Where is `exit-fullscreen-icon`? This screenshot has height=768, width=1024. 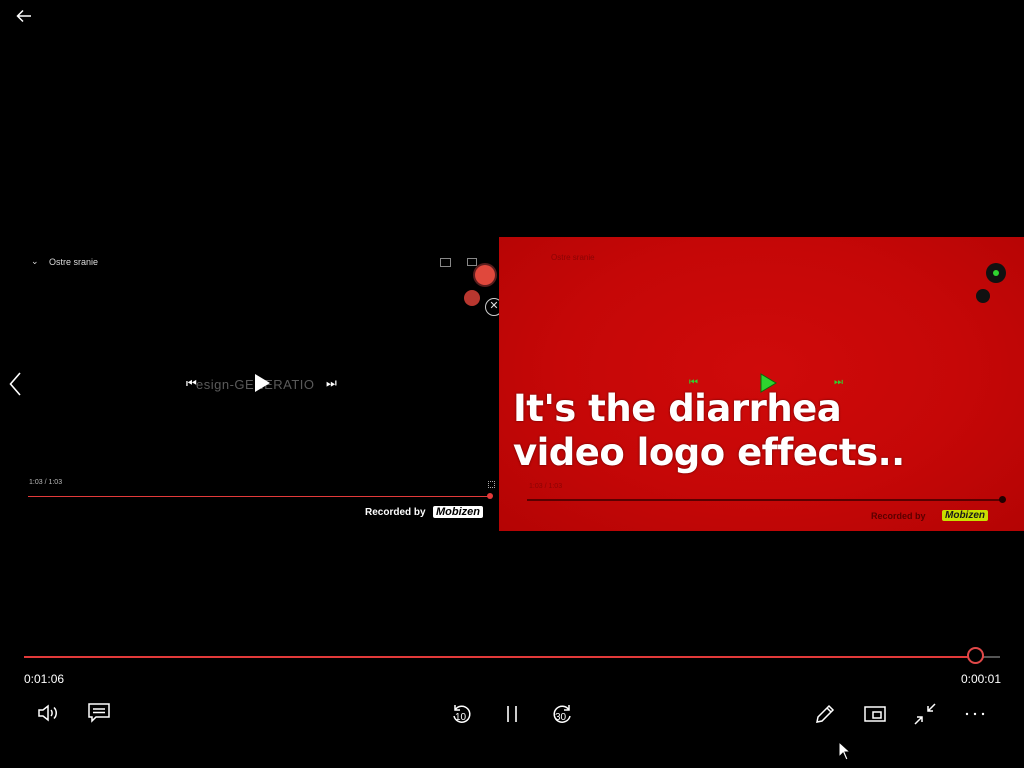 exit-fullscreen-icon is located at coordinates (925, 714).